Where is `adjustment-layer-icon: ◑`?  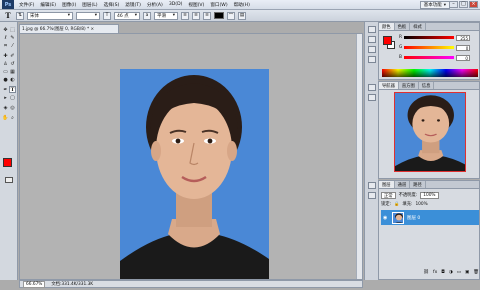
adjustment-layer-icon: ◑ is located at coordinates (451, 273).